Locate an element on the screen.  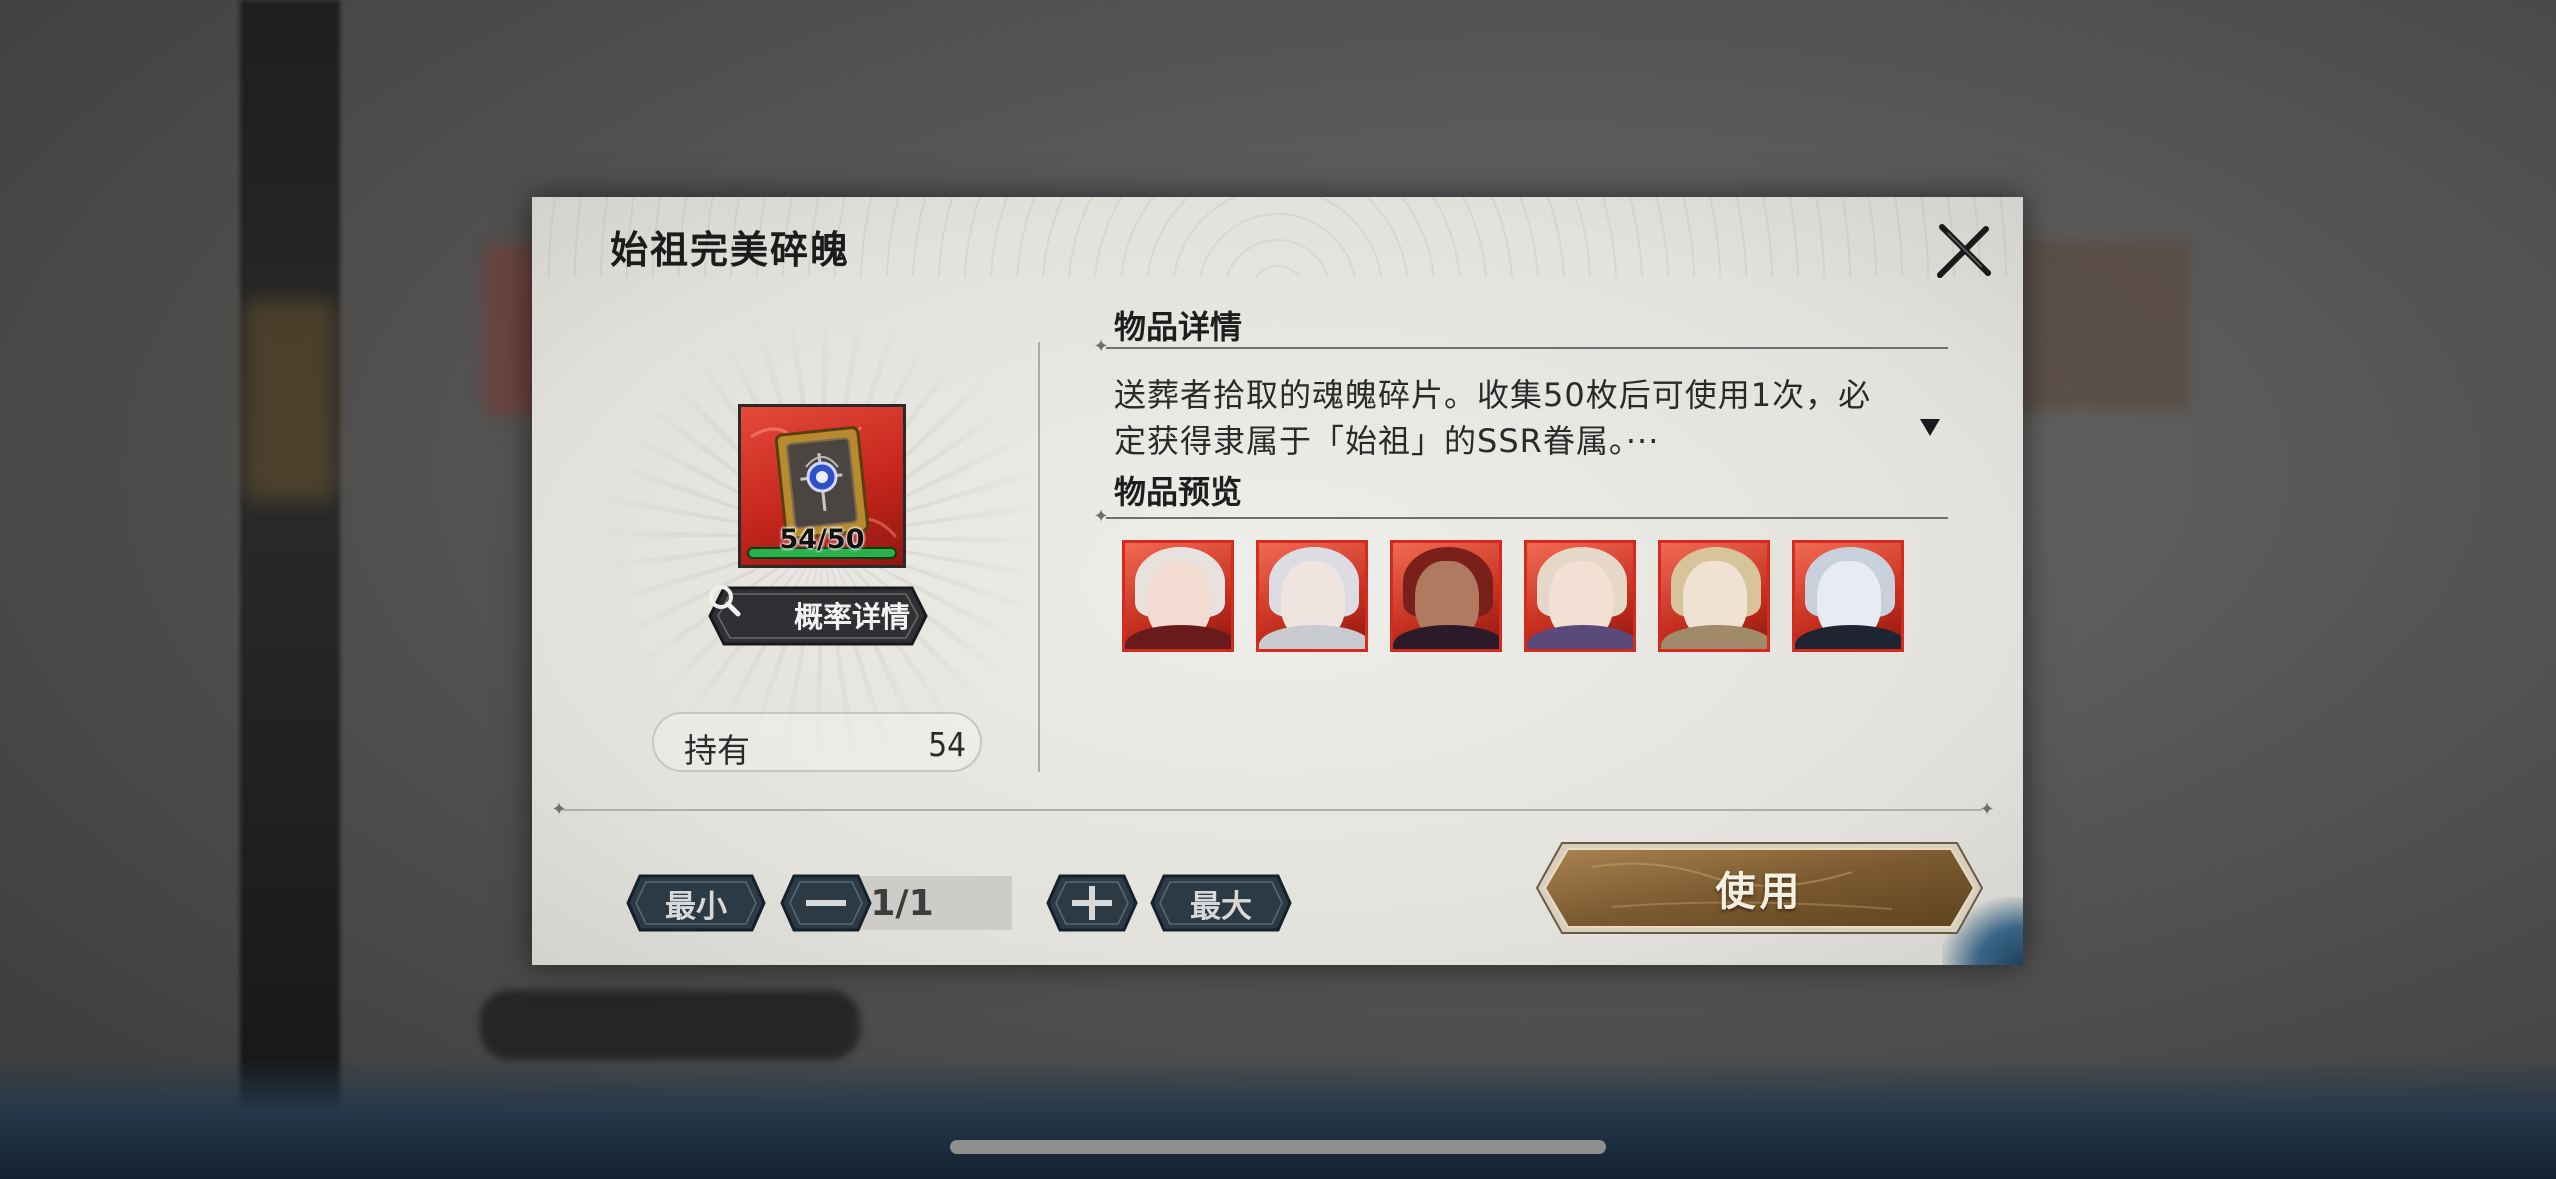
plus-button is located at coordinates (1092, 903).